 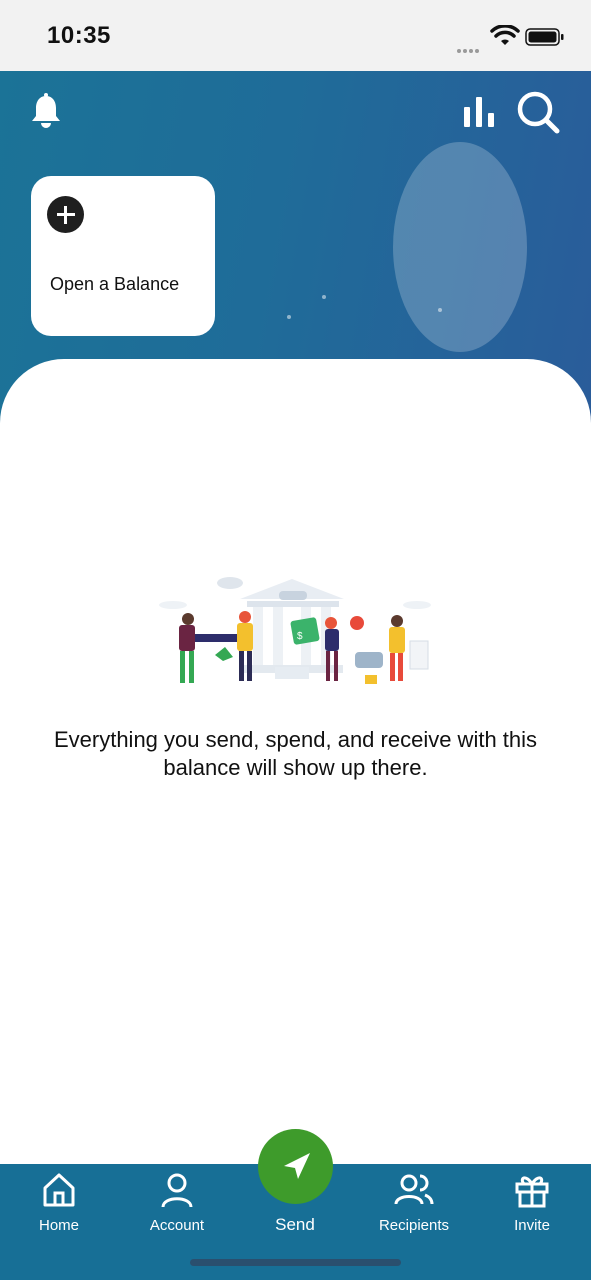 I want to click on bank-people-illustration: $, so click(x=295, y=630).